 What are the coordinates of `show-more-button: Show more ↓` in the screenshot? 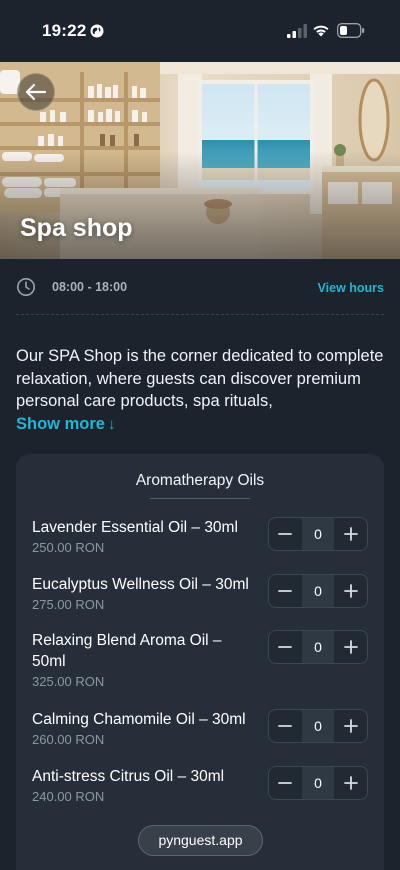 It's located at (65, 424).